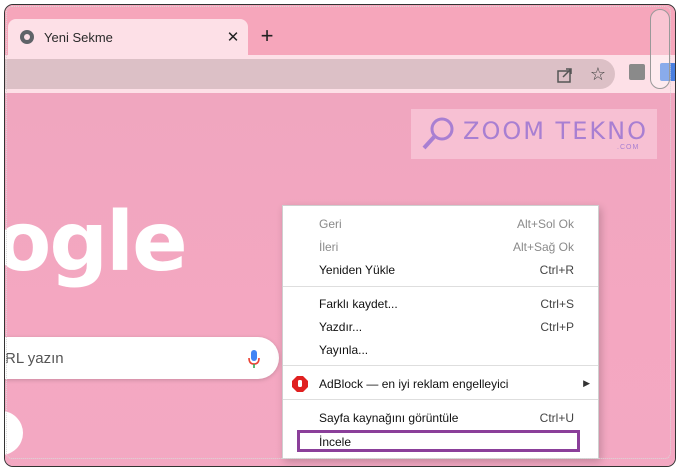  What do you see at coordinates (34, 358) in the screenshot?
I see `search-placeholder: RL yazın` at bounding box center [34, 358].